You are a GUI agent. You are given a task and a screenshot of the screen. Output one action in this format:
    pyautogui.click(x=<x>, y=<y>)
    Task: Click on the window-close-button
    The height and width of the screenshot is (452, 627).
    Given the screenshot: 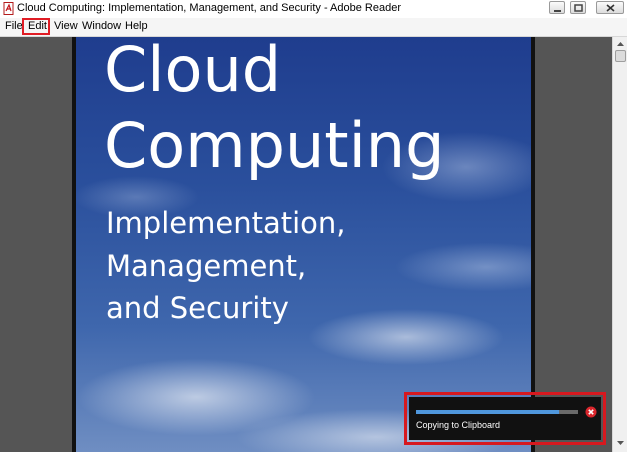 What is the action you would take?
    pyautogui.click(x=610, y=7)
    